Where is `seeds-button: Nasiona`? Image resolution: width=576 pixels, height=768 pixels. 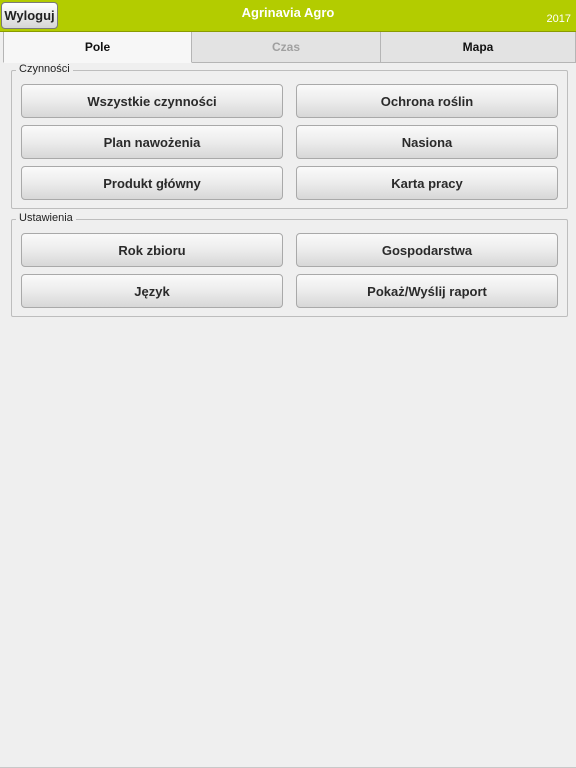
seeds-button: Nasiona is located at coordinates (427, 142).